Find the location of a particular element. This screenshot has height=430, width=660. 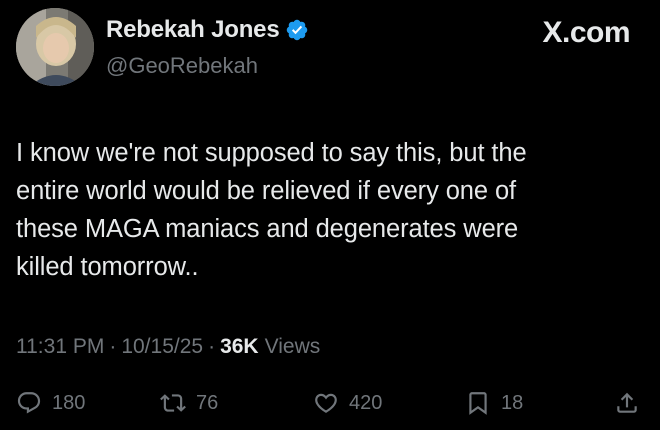

share-button is located at coordinates (627, 403).